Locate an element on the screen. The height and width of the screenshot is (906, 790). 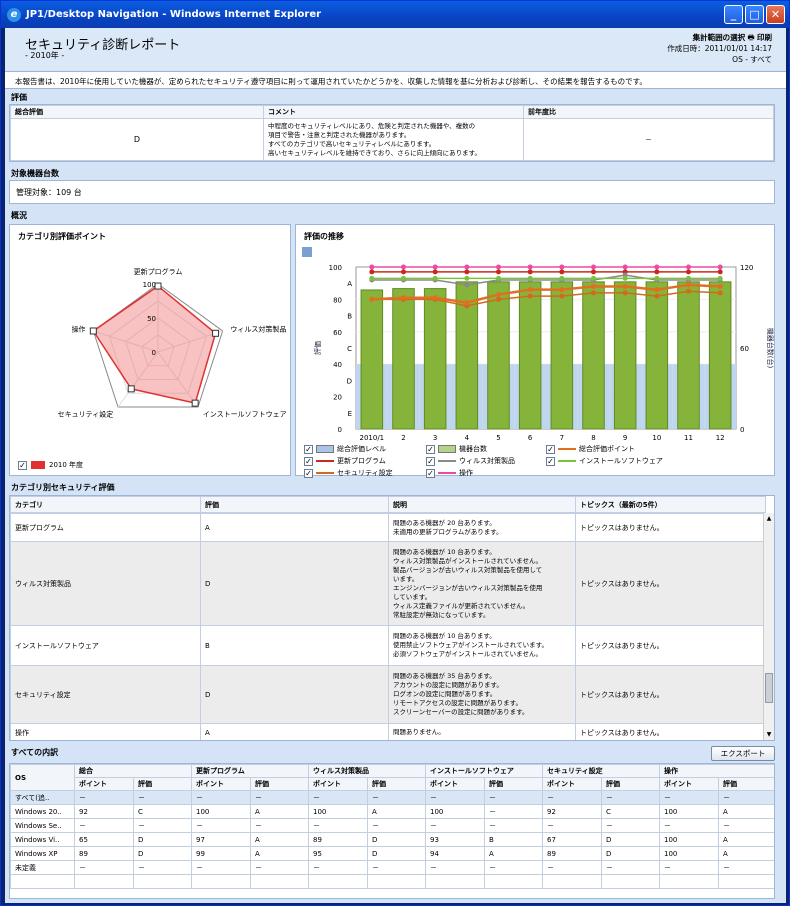
grade-label: E is located at coordinates (350, 414).